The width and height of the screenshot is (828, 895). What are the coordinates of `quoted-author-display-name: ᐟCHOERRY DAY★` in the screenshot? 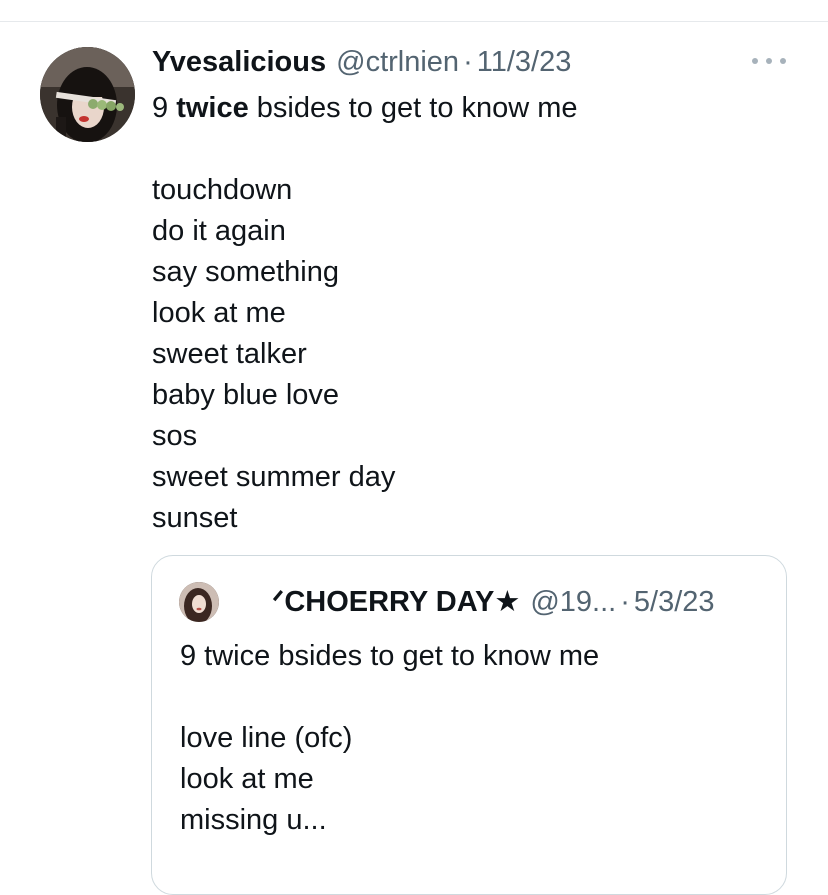 It's located at (396, 602).